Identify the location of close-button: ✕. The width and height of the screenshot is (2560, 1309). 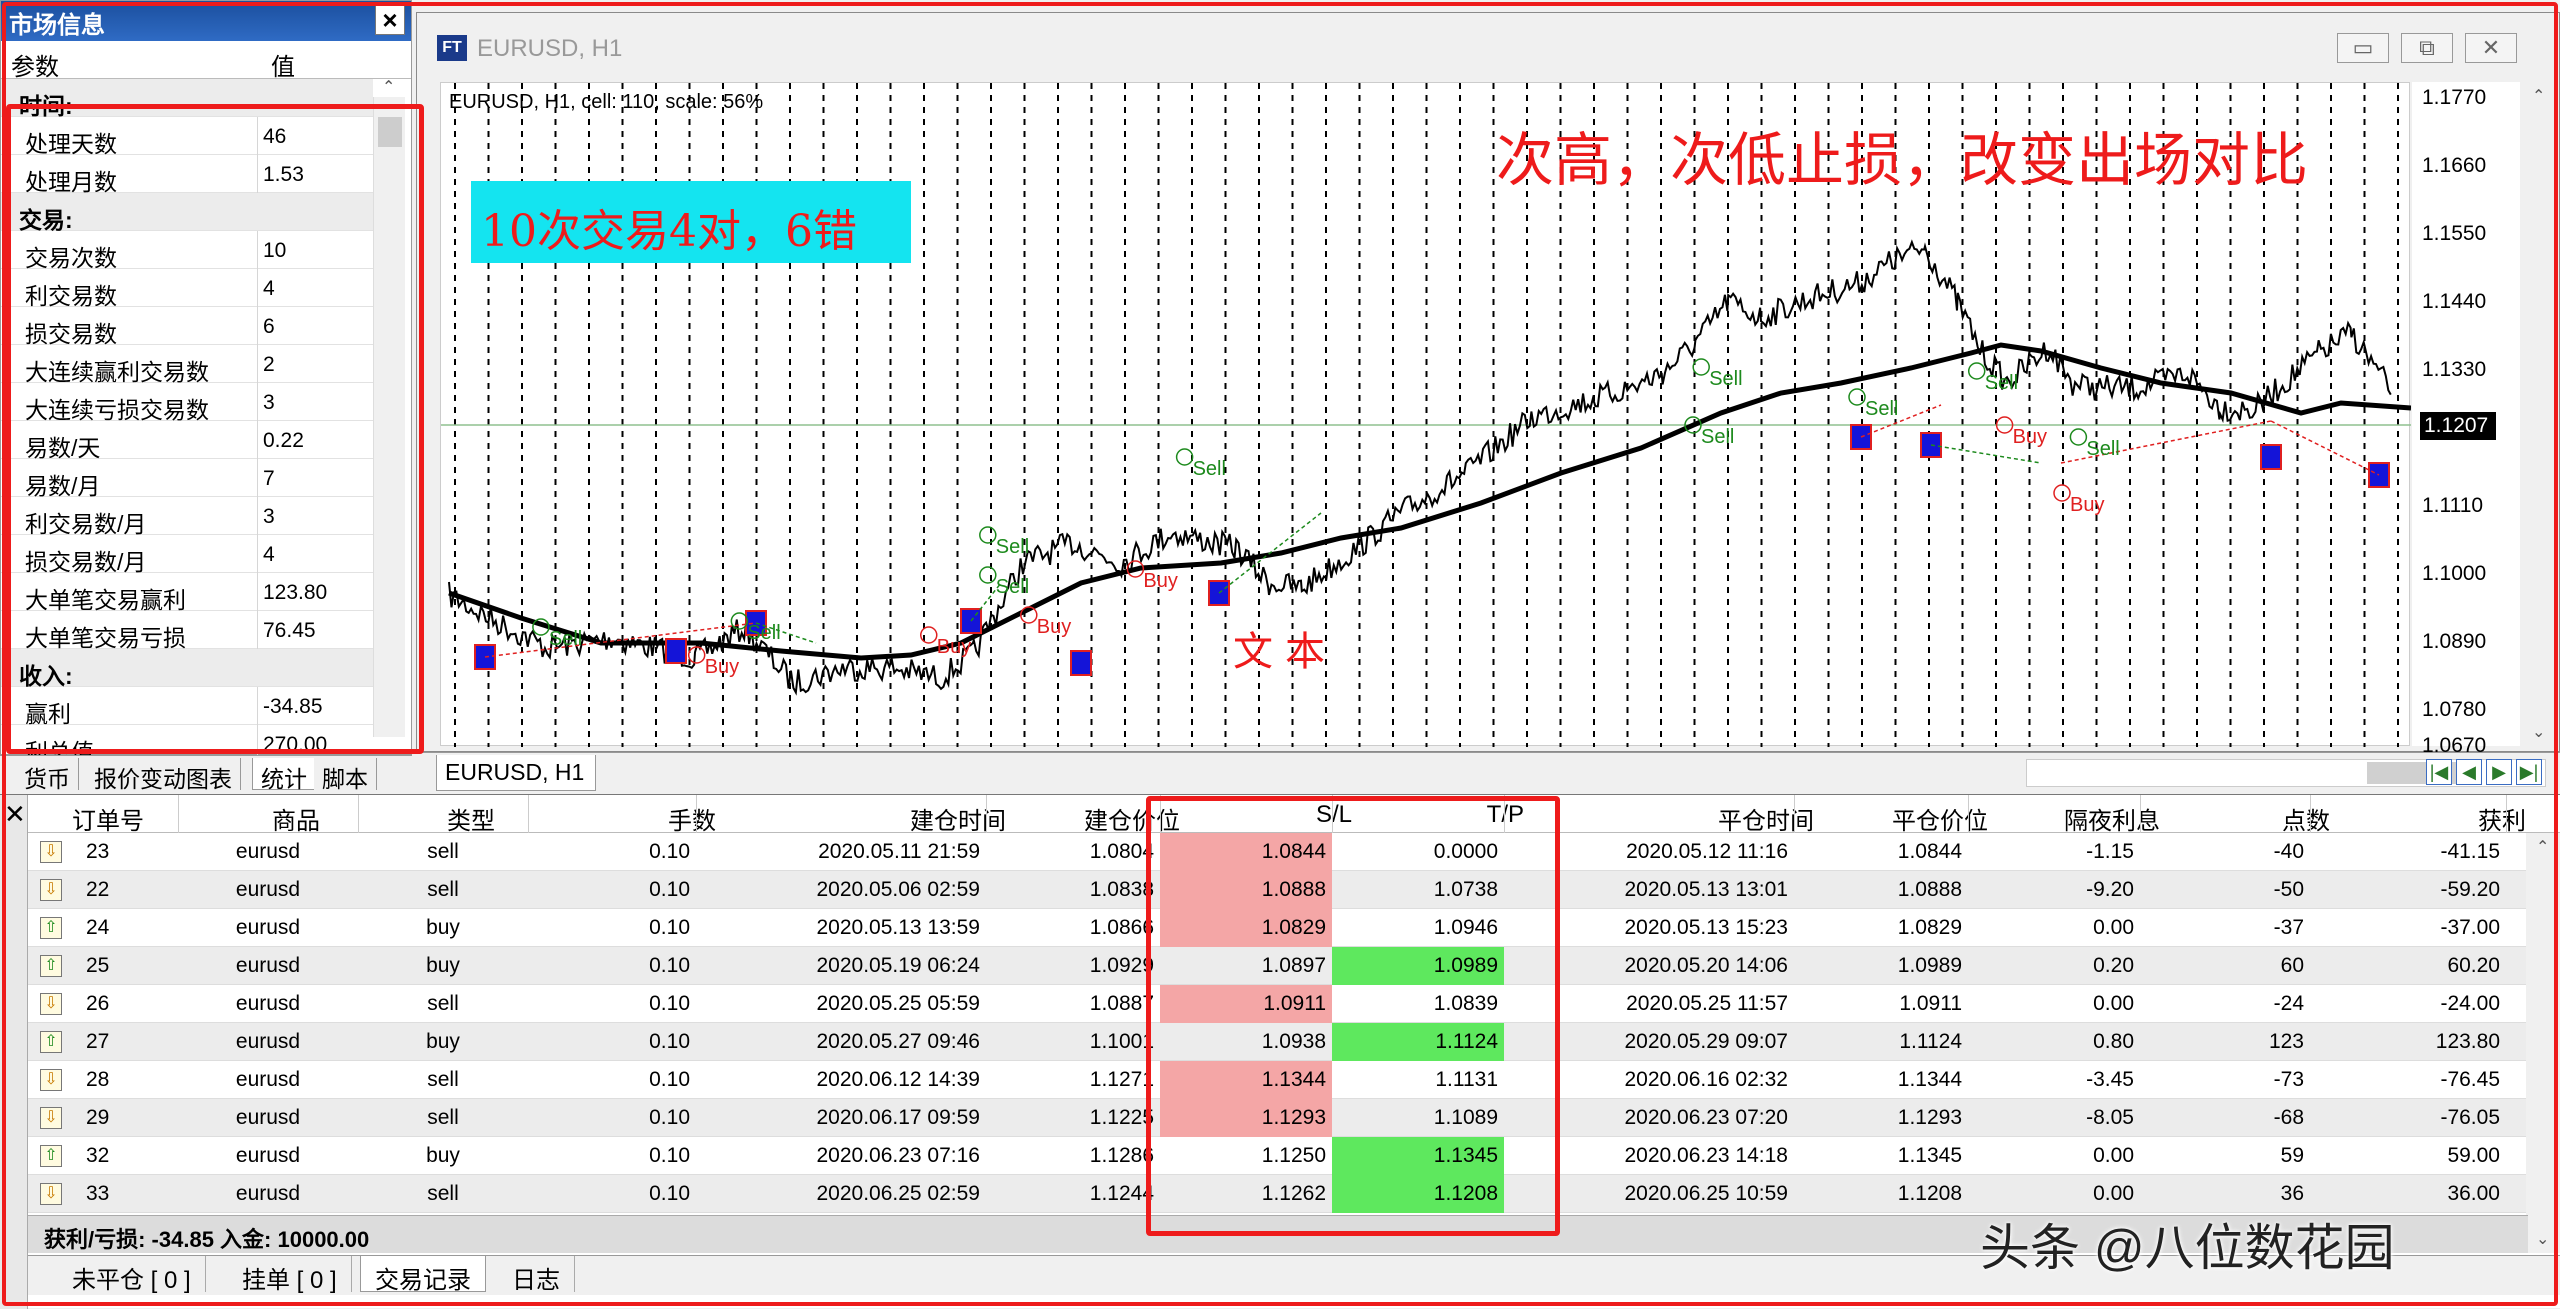
(2491, 48).